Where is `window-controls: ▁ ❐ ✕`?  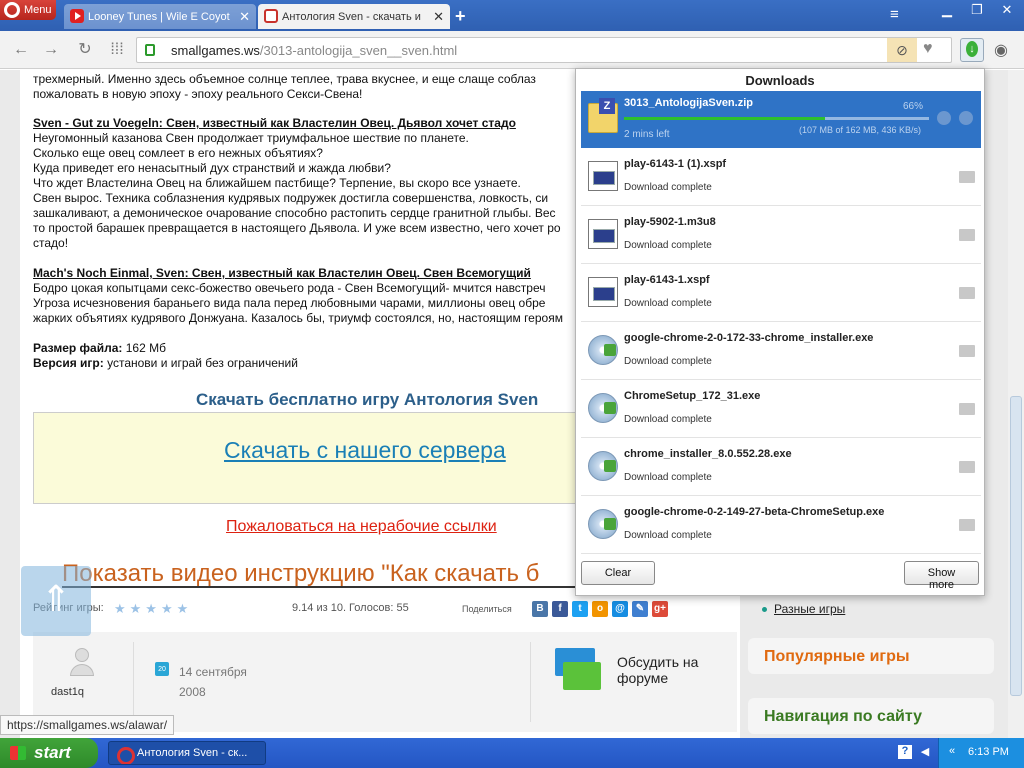
window-controls: ▁ ❐ ✕ is located at coordinates (977, 10).